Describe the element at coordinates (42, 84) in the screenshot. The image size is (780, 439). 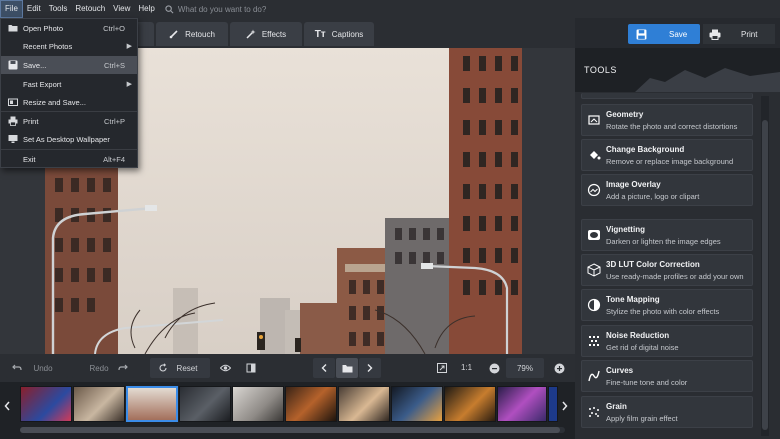
I see `menu-item-label: Fast Export` at that location.